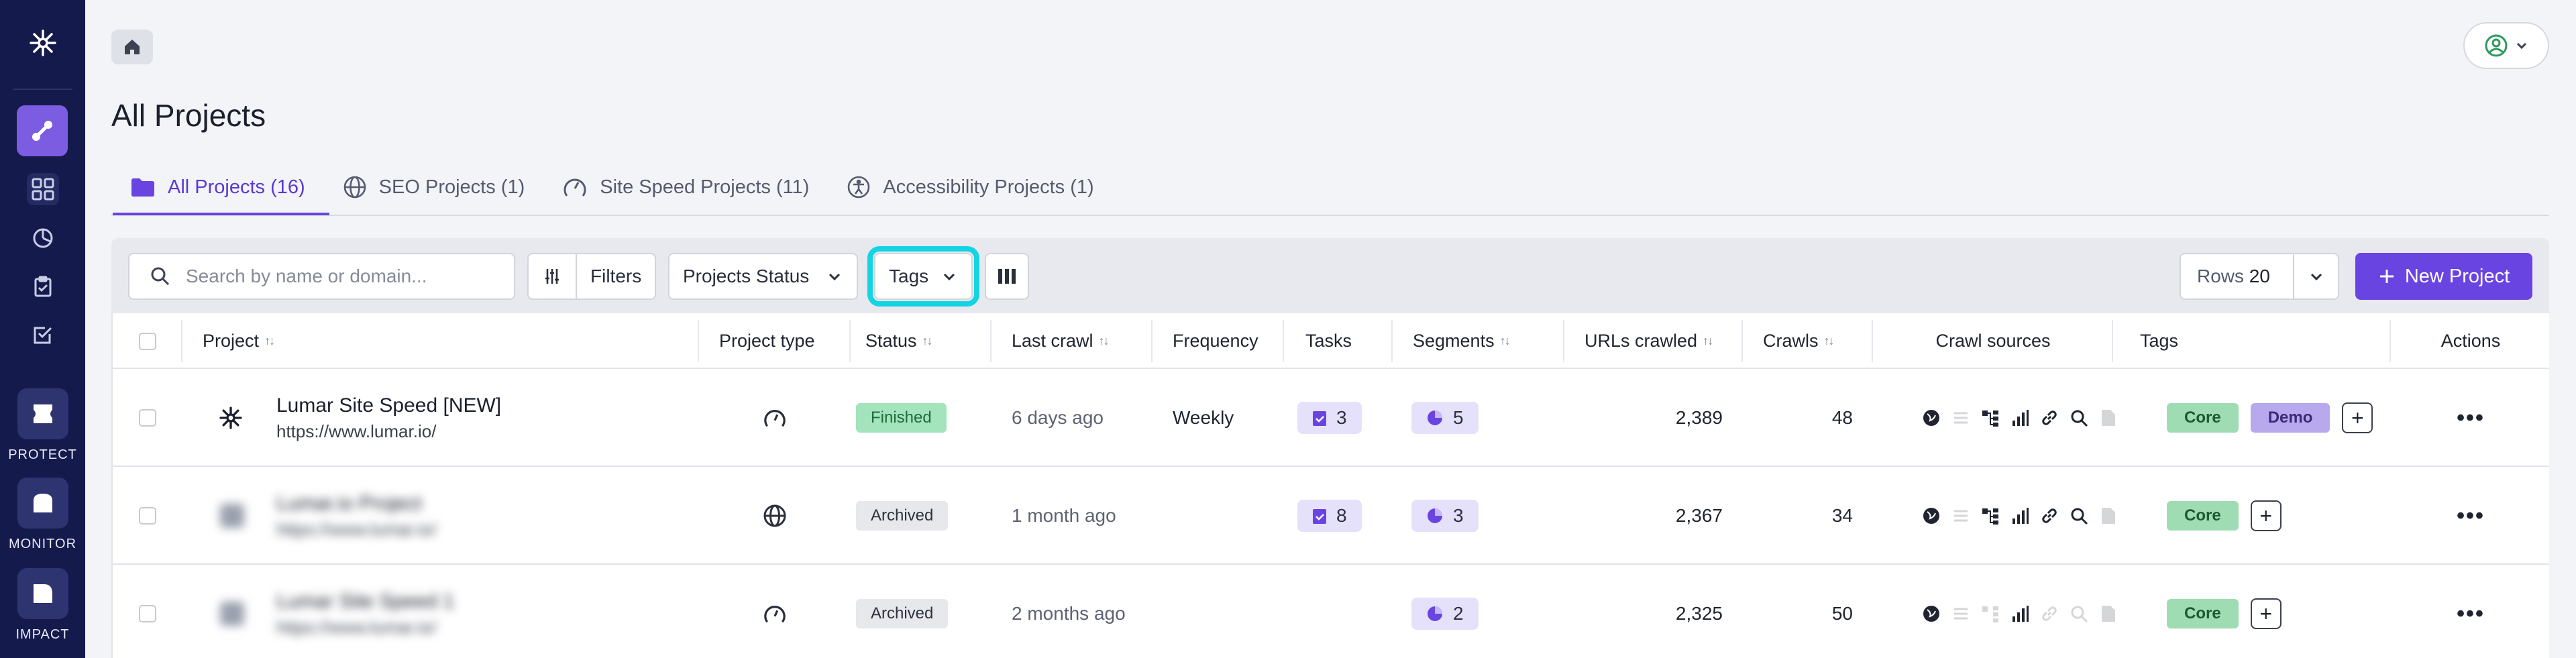 This screenshot has width=2576, height=658. I want to click on backlinks-source-icon, so click(2049, 516).